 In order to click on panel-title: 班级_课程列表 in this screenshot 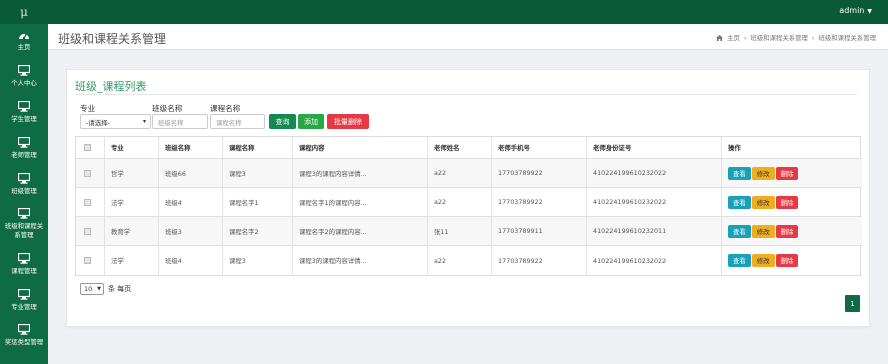, I will do `click(111, 86)`.